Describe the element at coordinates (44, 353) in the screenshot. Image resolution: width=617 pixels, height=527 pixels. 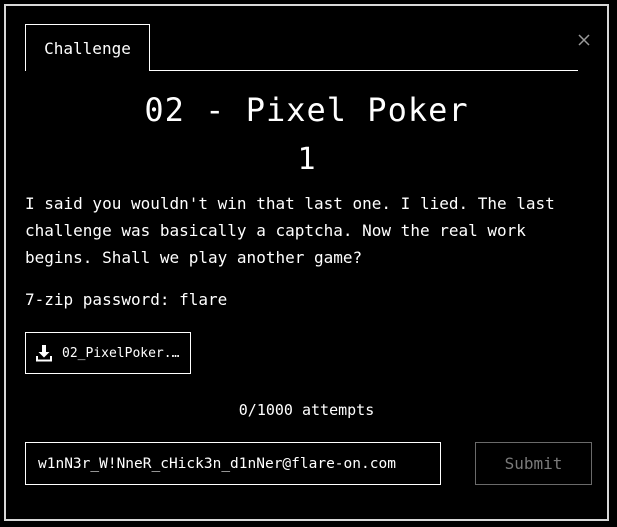
I see `download-icon` at that location.